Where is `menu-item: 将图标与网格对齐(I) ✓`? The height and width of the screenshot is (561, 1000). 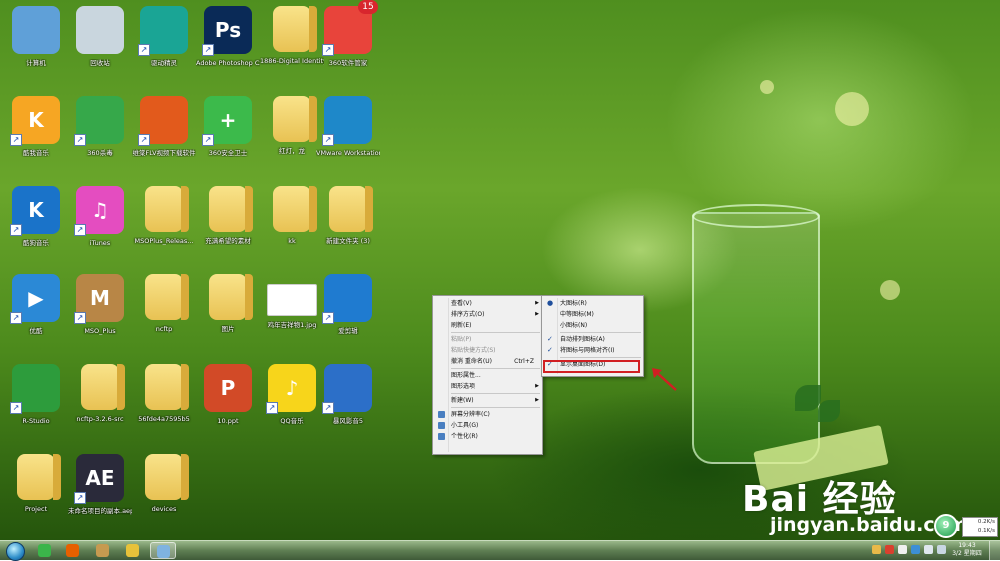
menu-item: 将图标与网格对齐(I) ✓ is located at coordinates (592, 350).